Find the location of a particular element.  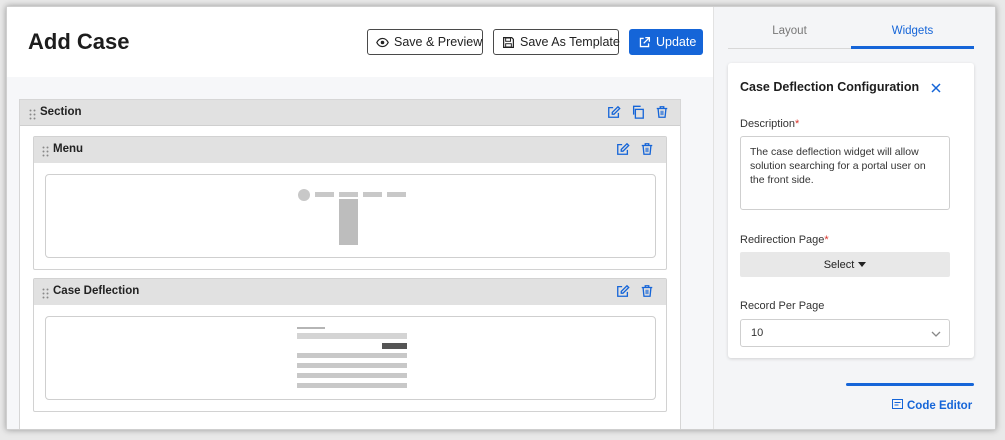

record-per-page-label: Record Per Page is located at coordinates (782, 306).